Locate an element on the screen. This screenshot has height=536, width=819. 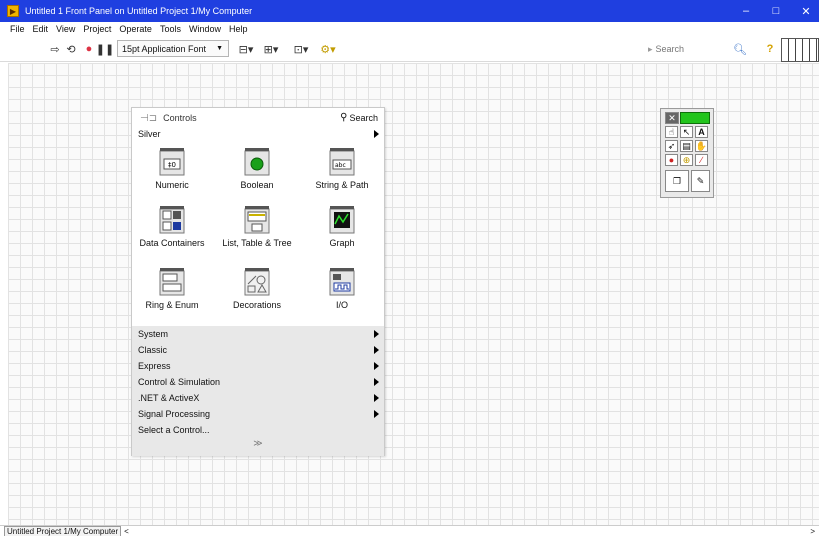
run-arrow-icon: ⇨ is located at coordinates (55, 49).